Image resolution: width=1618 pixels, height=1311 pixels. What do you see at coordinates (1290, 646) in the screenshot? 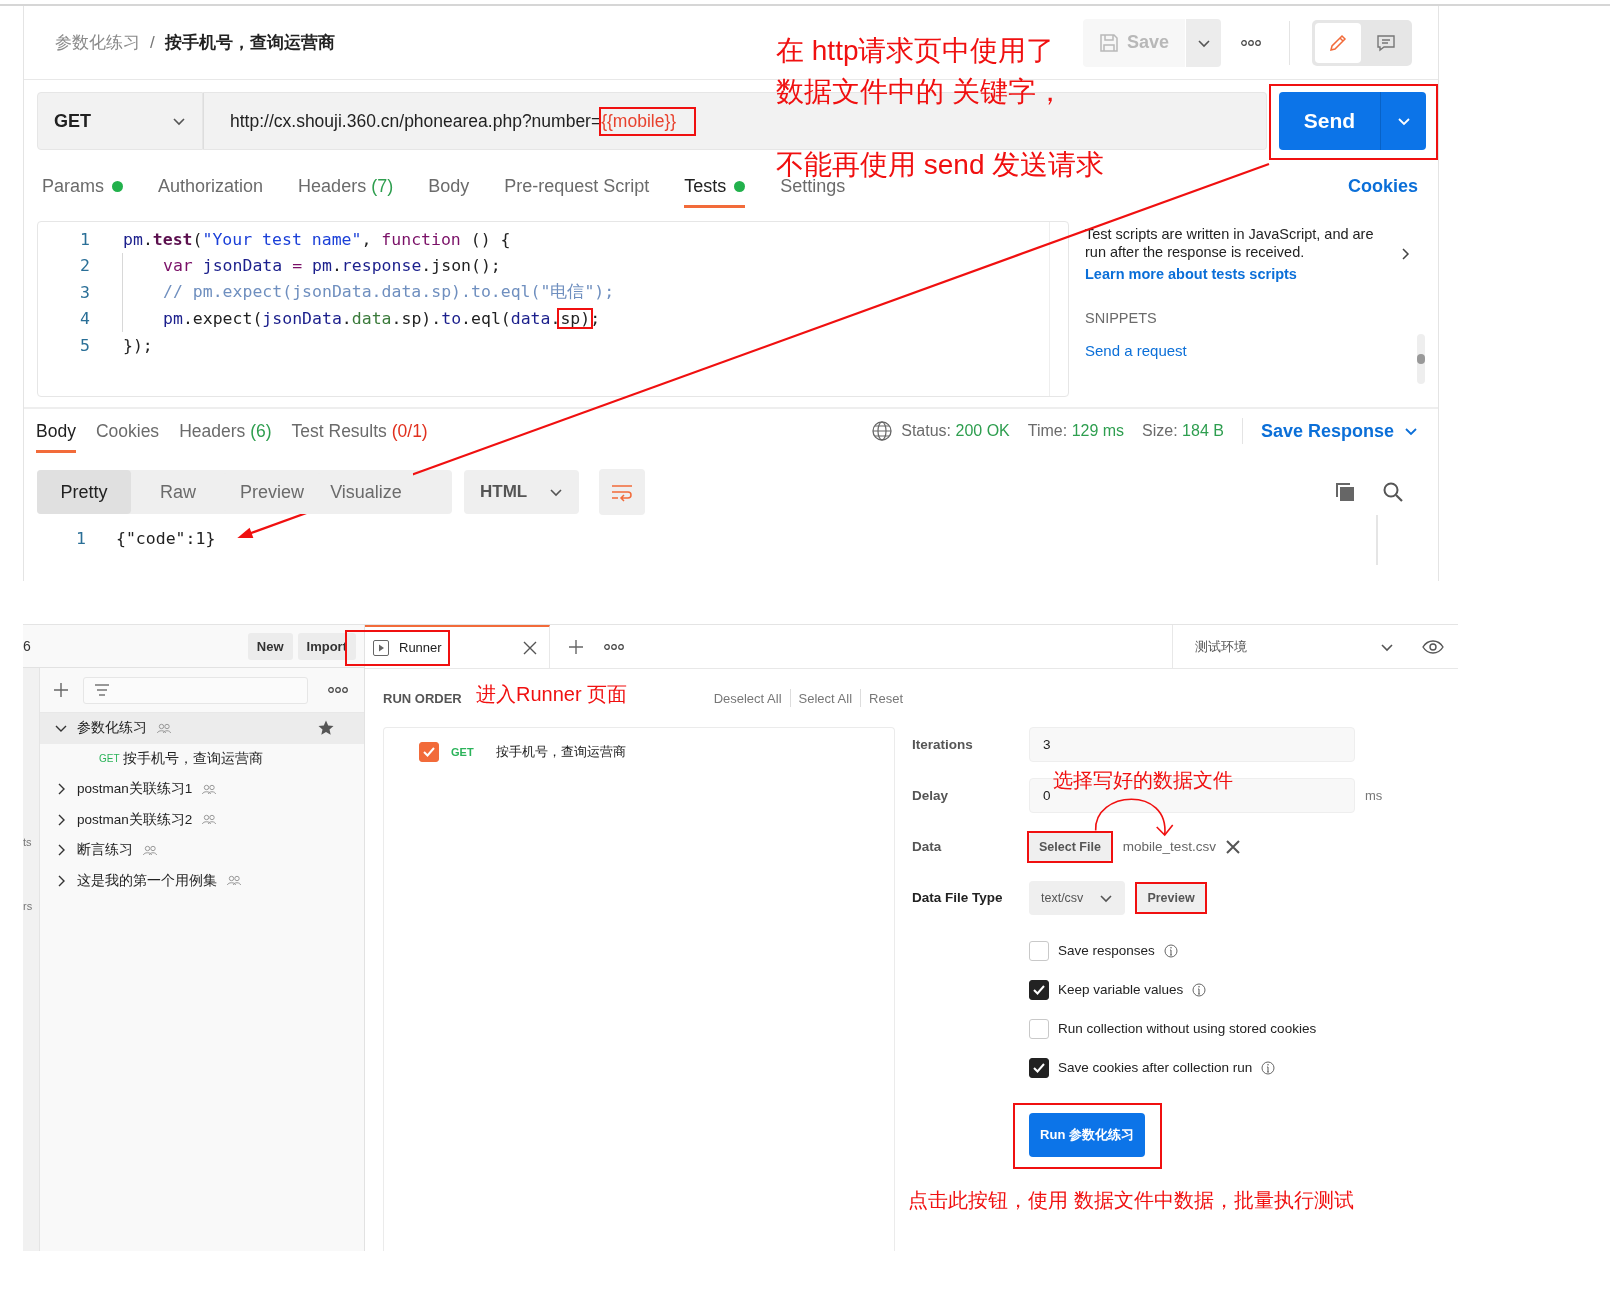
I see `environment-dropdown: 测试环境` at bounding box center [1290, 646].